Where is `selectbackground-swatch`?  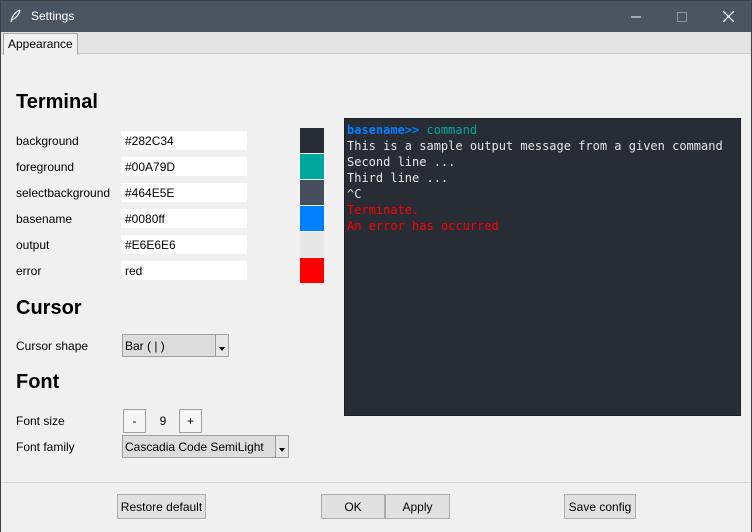 selectbackground-swatch is located at coordinates (312, 192).